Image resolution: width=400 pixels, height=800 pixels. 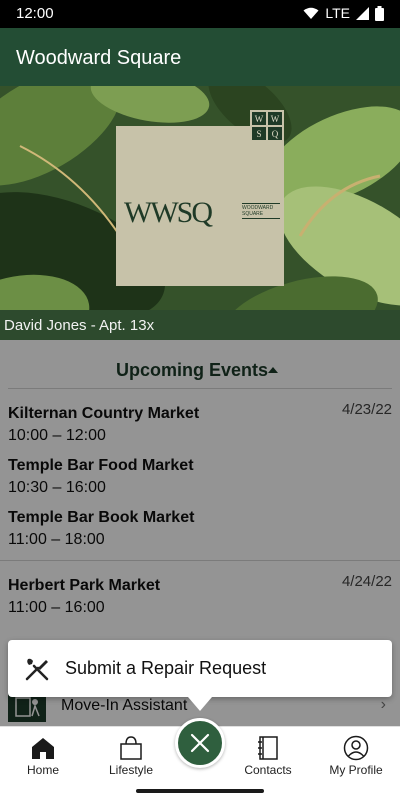 I want to click on status-time: 12:00, so click(x=35, y=13).